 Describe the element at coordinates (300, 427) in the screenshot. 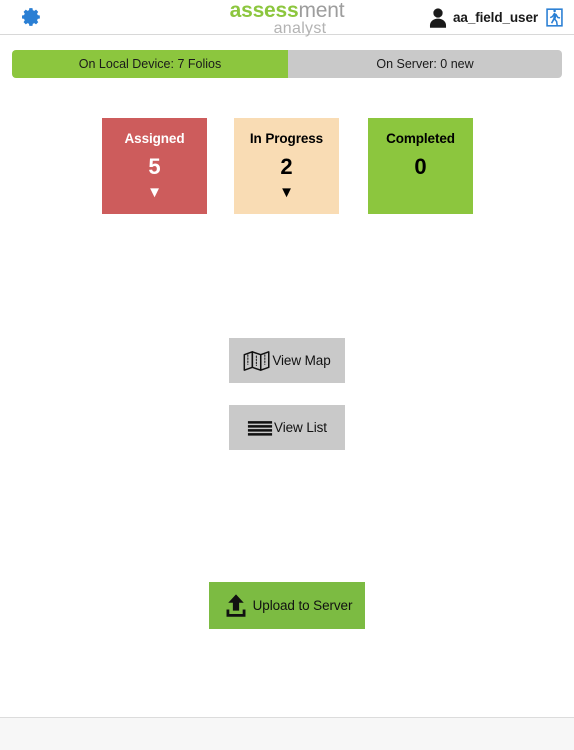

I see `view-list-label: View List` at that location.